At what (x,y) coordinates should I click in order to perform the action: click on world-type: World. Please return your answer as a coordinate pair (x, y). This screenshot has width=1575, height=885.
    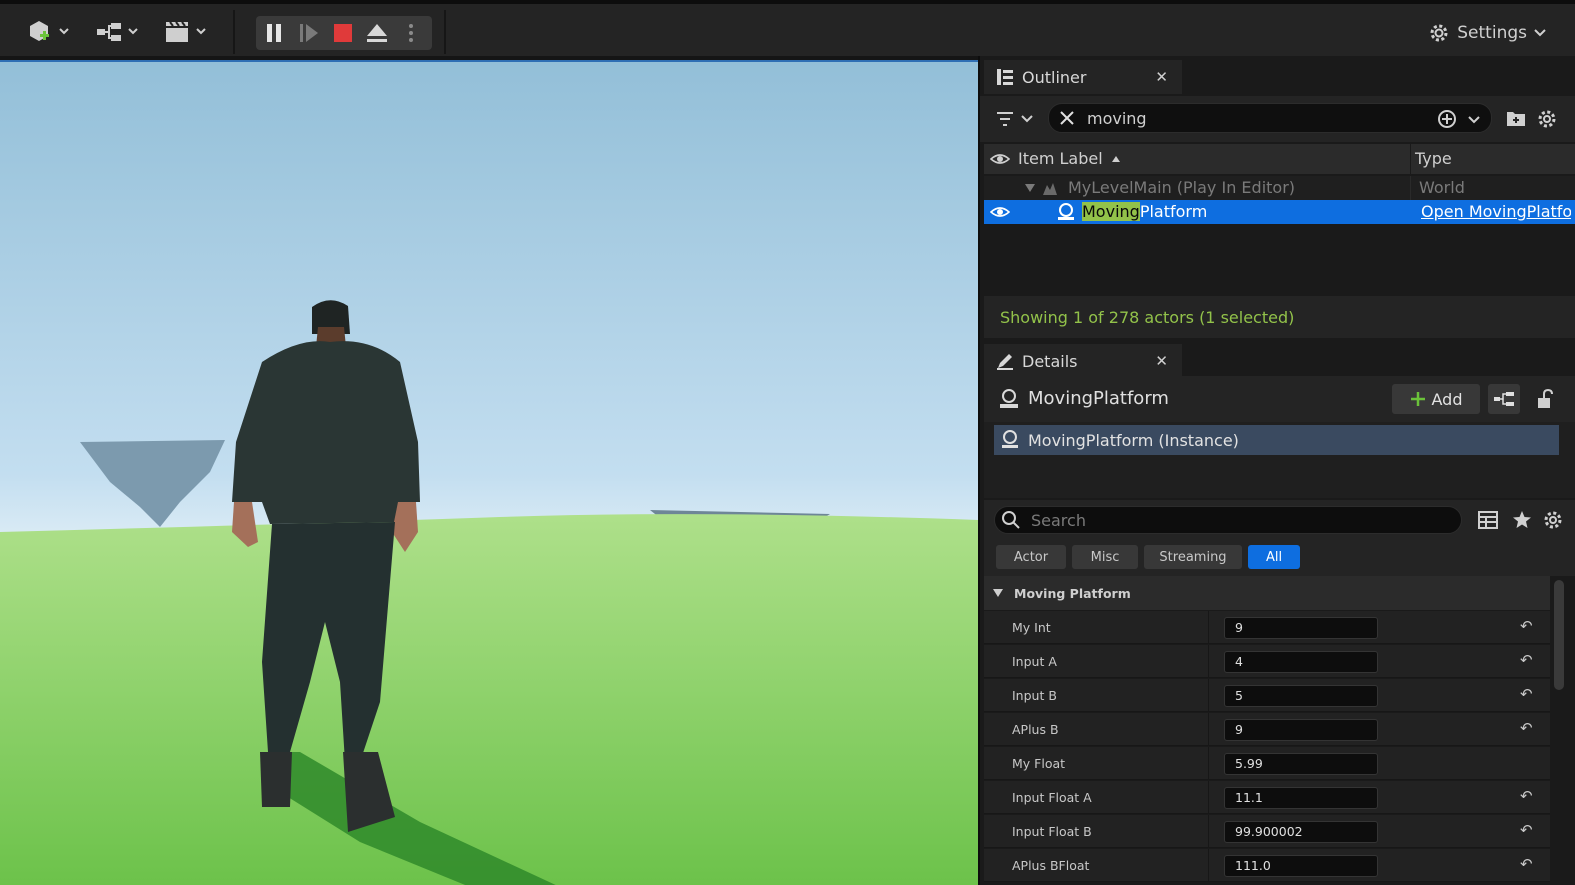
    Looking at the image, I should click on (1442, 187).